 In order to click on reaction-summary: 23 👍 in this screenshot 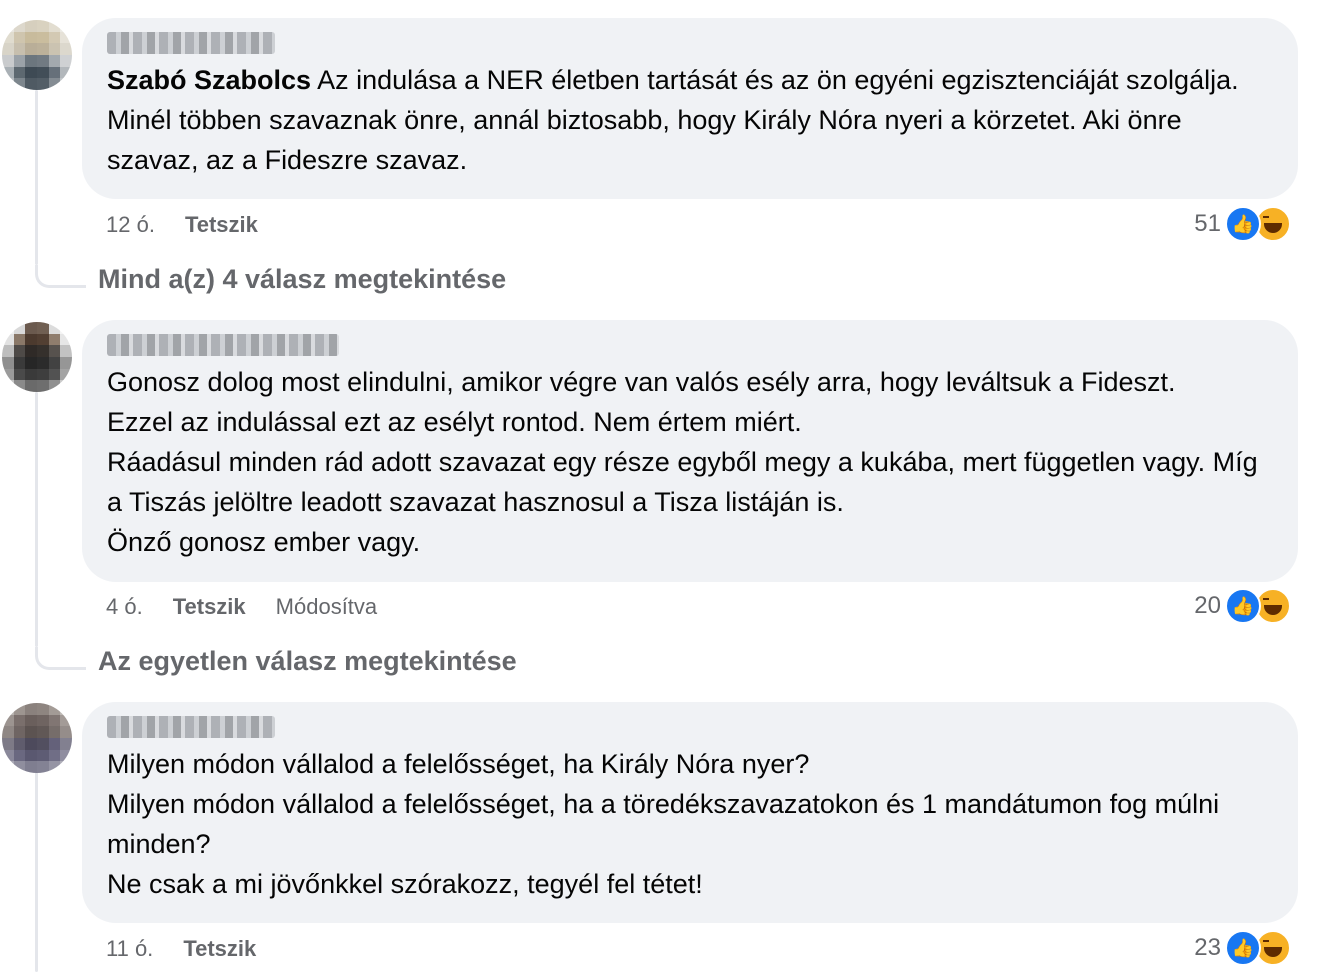, I will do `click(1242, 948)`.